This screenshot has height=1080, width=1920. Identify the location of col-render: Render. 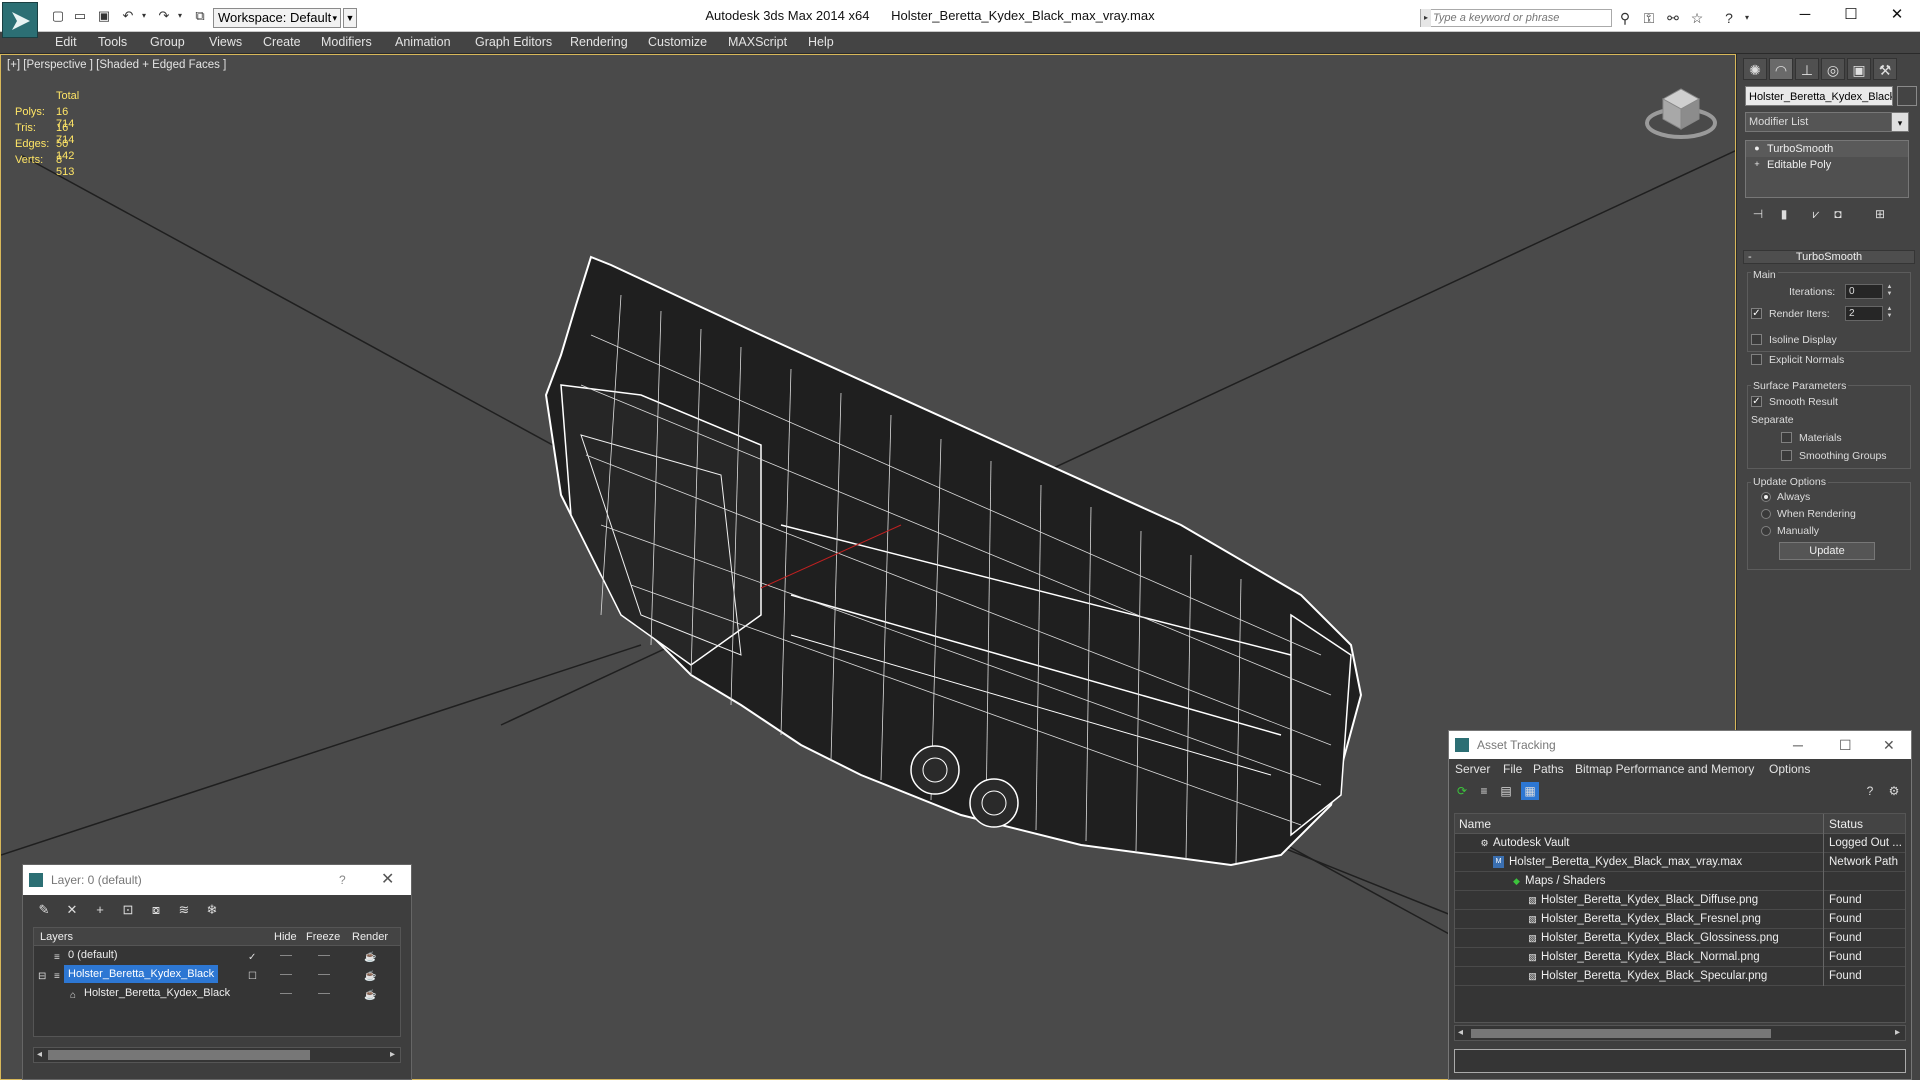
(370, 937).